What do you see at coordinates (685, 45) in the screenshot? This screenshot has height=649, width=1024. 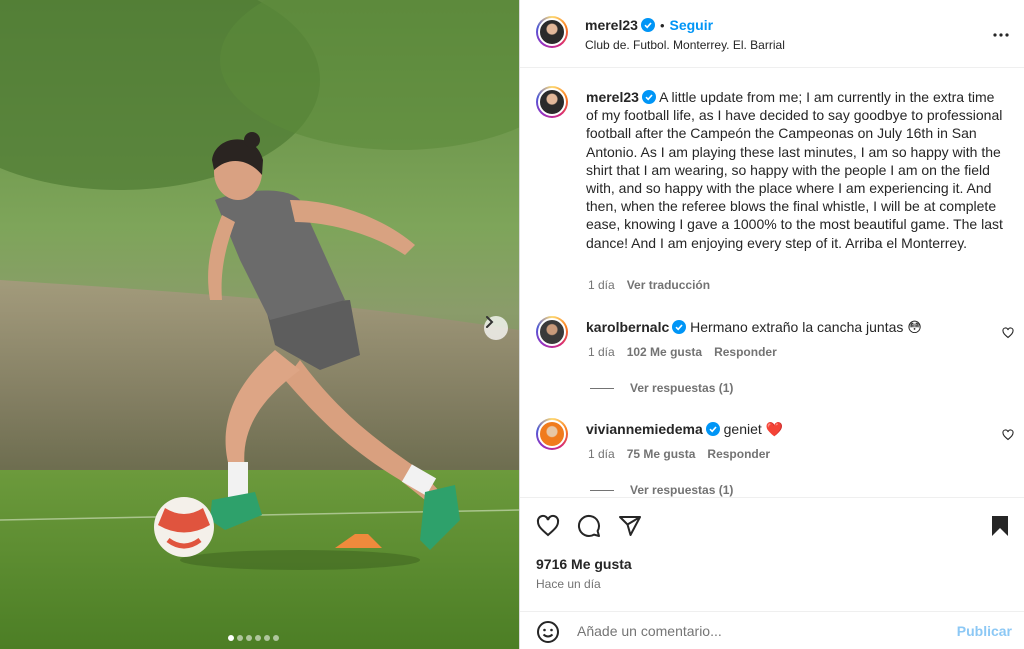 I see `location-link: Club de. Futbol. Monterrey. El. Barrial` at bounding box center [685, 45].